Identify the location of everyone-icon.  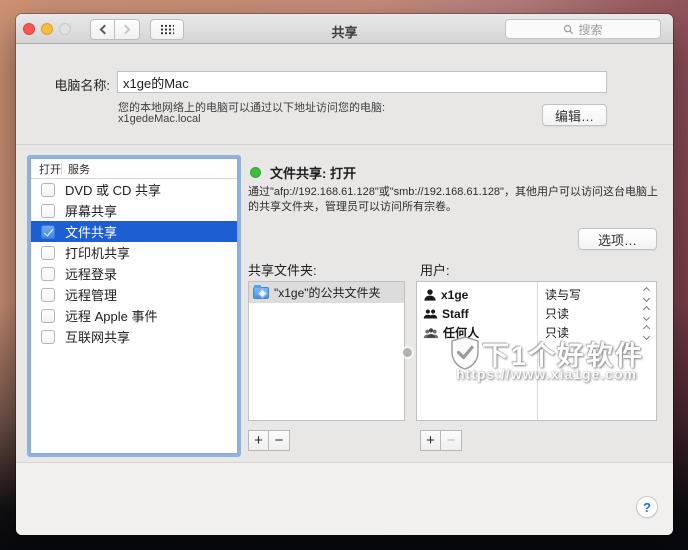
(431, 332).